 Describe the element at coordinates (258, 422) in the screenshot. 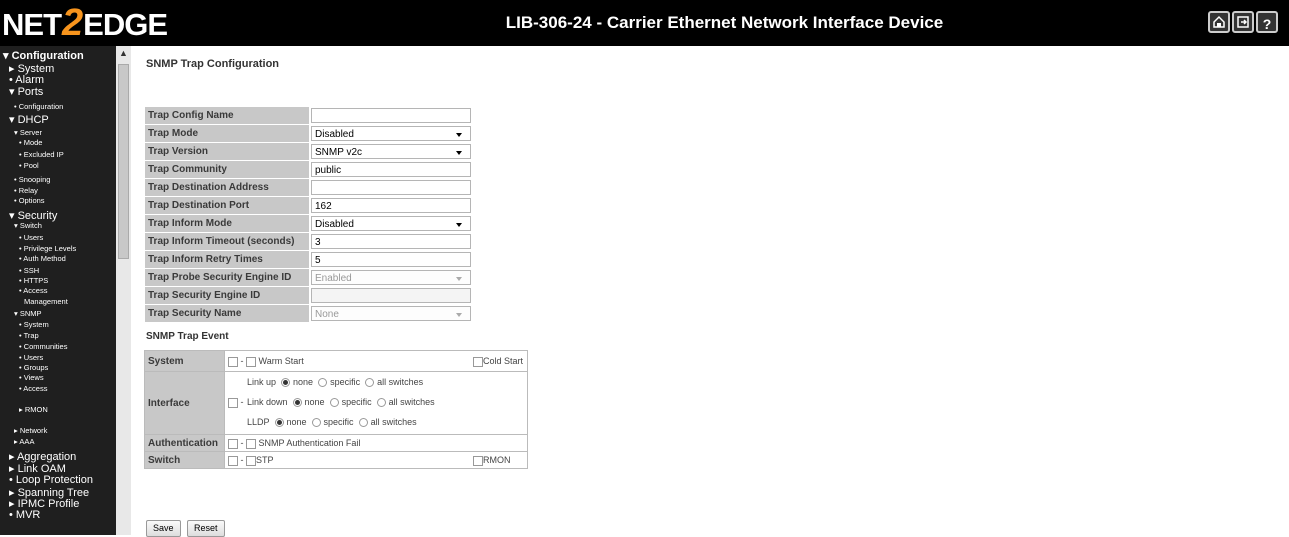

I see `interface-option-label: LLDP` at that location.